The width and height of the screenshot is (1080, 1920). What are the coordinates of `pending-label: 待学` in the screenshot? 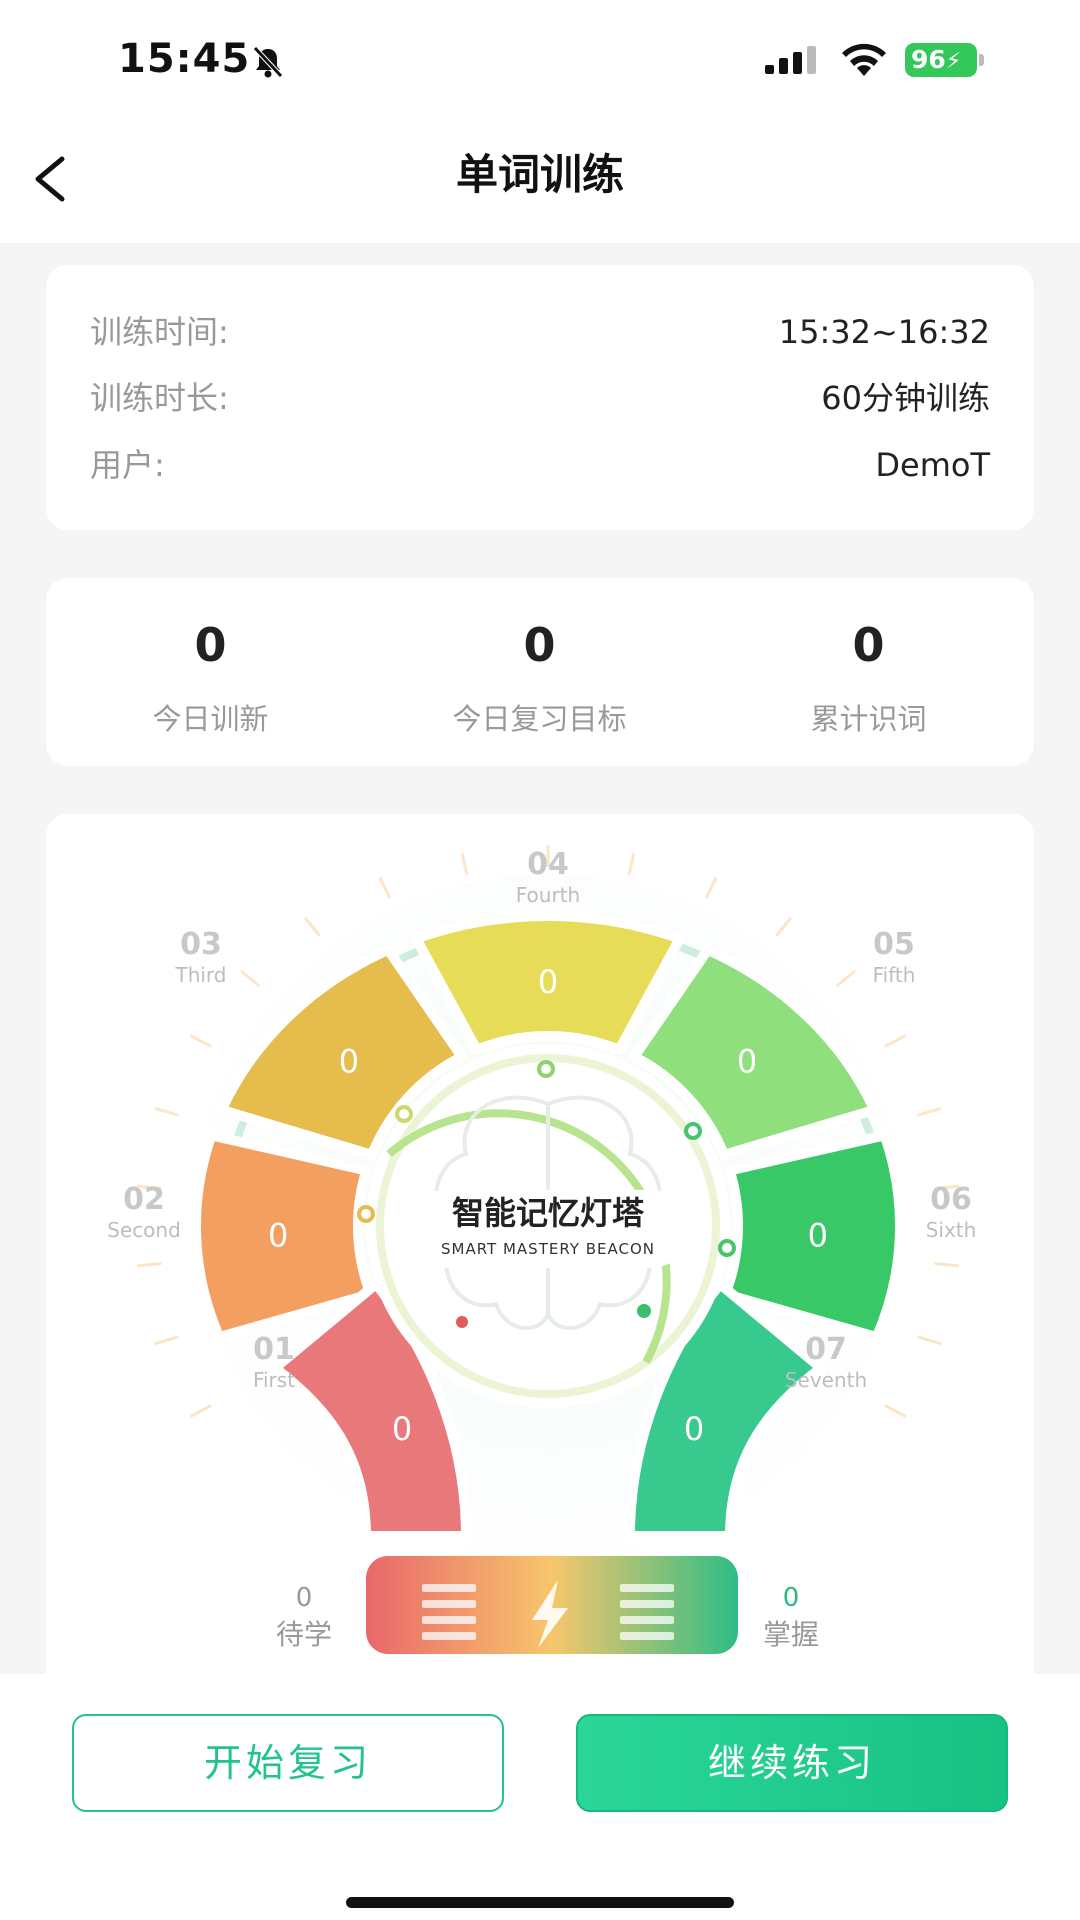 It's located at (304, 1634).